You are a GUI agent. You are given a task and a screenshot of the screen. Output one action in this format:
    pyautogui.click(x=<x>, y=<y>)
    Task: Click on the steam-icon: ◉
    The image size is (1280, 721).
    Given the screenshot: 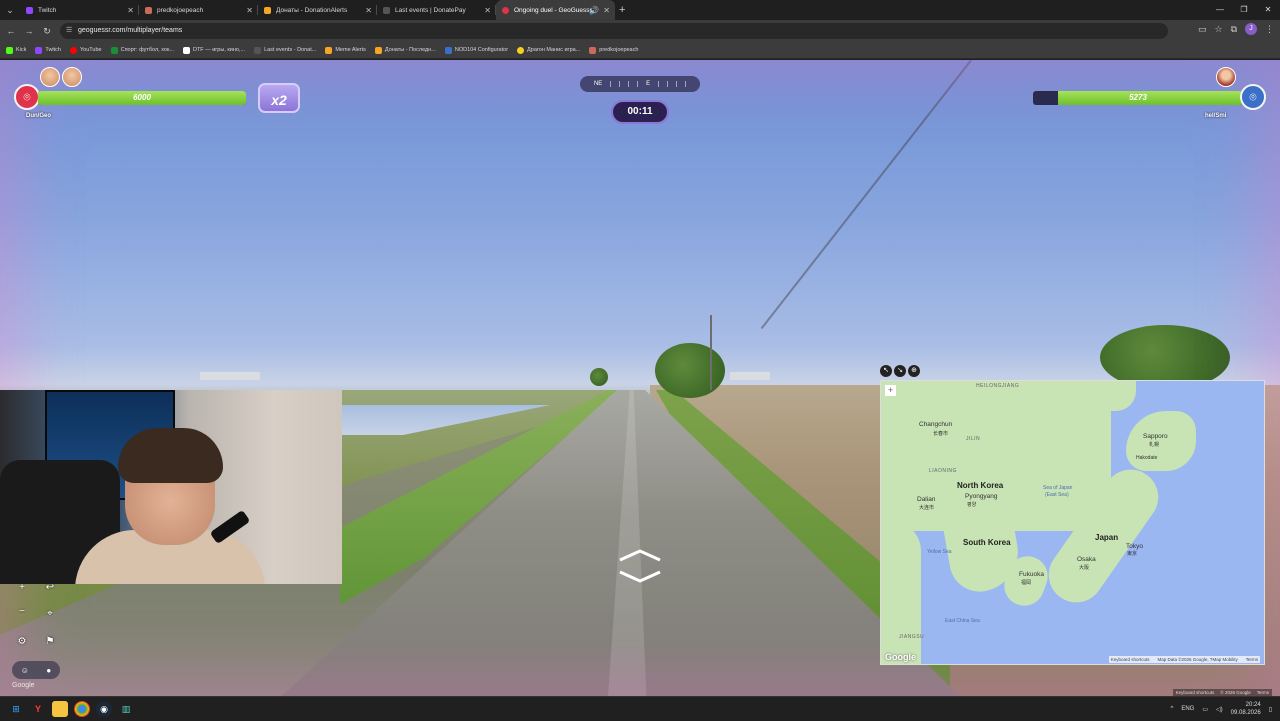 What is the action you would take?
    pyautogui.click(x=104, y=709)
    